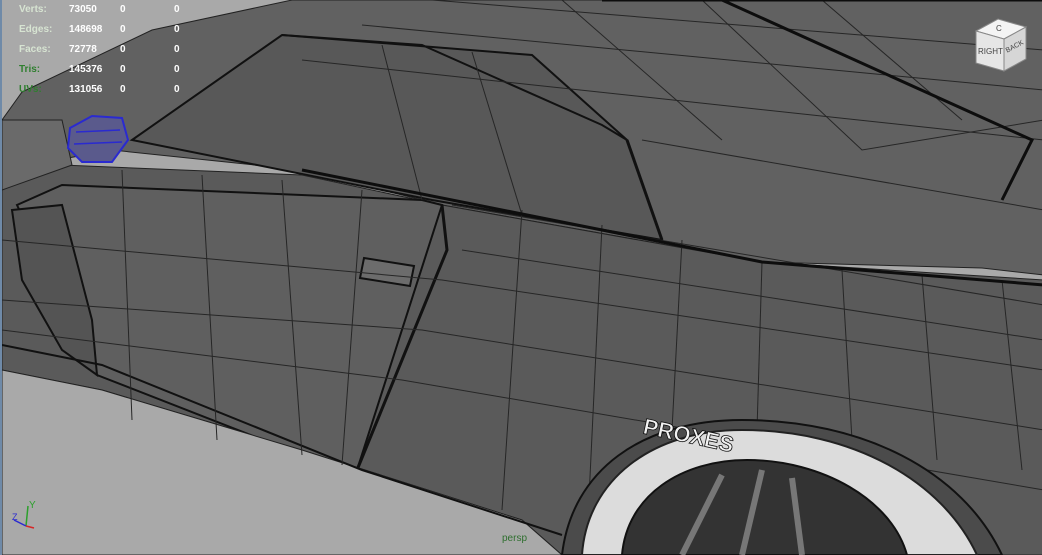  What do you see at coordinates (15, 517) in the screenshot?
I see `axis-z-label: Z` at bounding box center [15, 517].